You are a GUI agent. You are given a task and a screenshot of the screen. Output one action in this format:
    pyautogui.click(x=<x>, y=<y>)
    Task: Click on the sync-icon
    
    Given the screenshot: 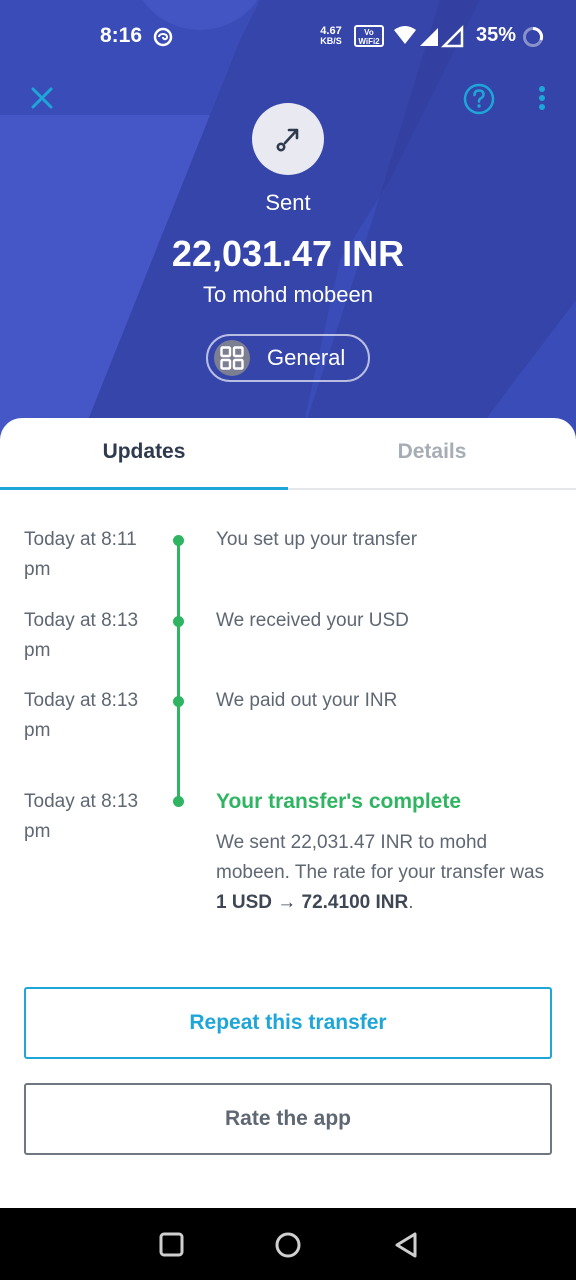 What is the action you would take?
    pyautogui.click(x=163, y=37)
    